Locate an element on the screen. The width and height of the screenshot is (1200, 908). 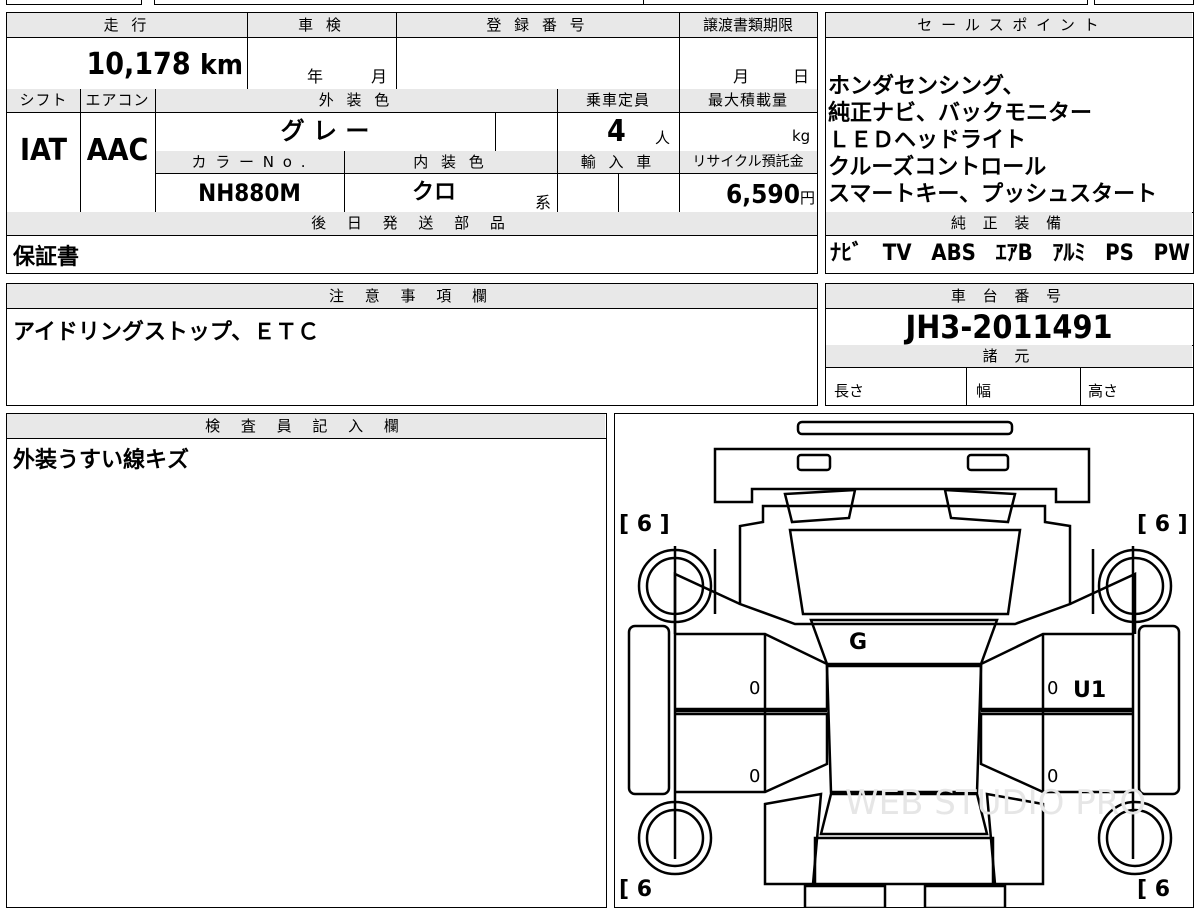
equip-item: PW is located at coordinates (1171, 253).